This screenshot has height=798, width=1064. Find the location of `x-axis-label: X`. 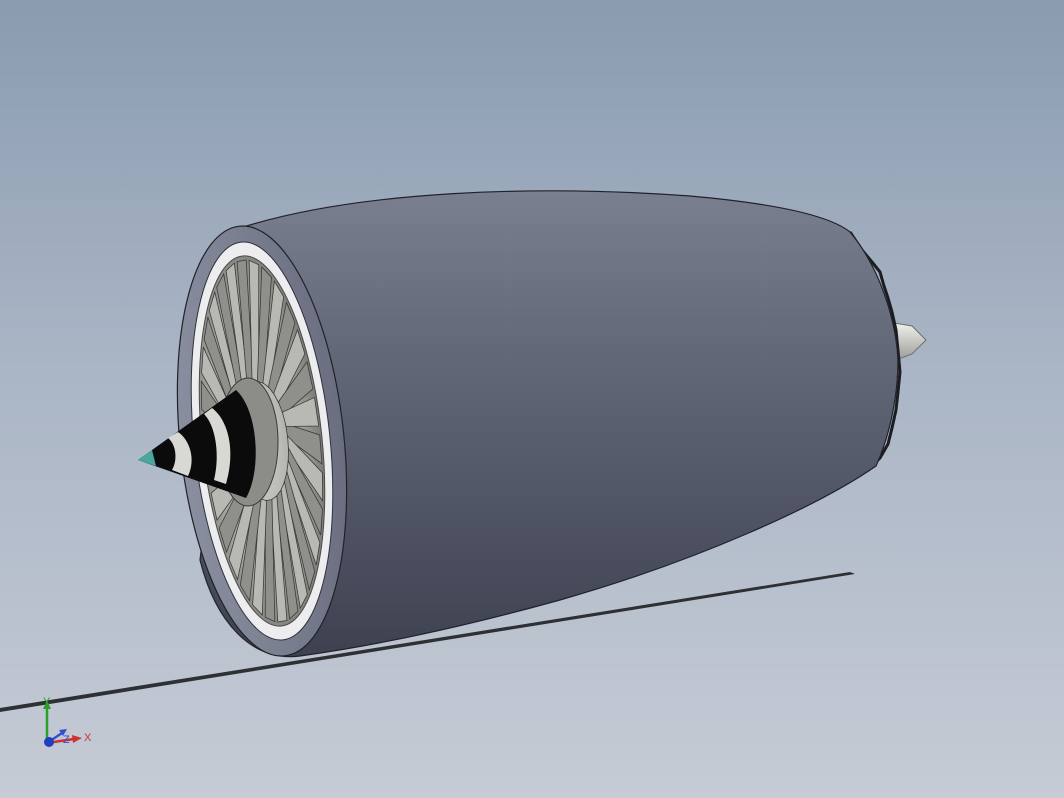

x-axis-label: X is located at coordinates (88, 738).